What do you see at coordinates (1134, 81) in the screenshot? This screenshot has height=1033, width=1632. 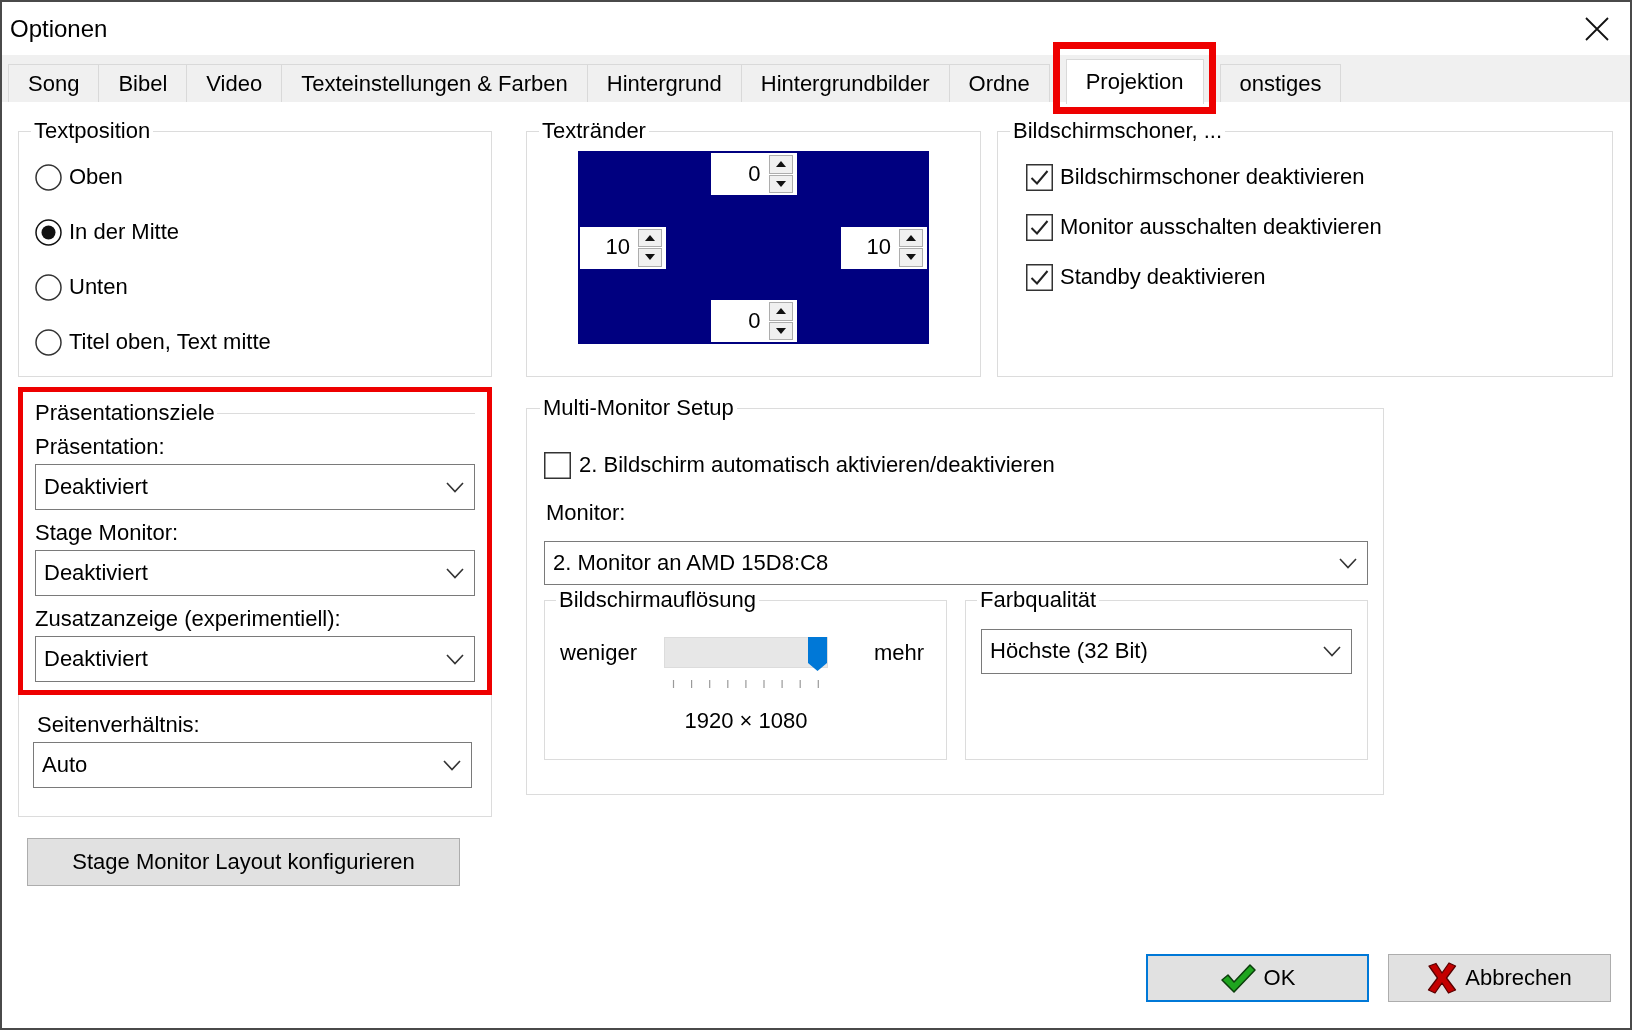 I see `tab: Projektion` at bounding box center [1134, 81].